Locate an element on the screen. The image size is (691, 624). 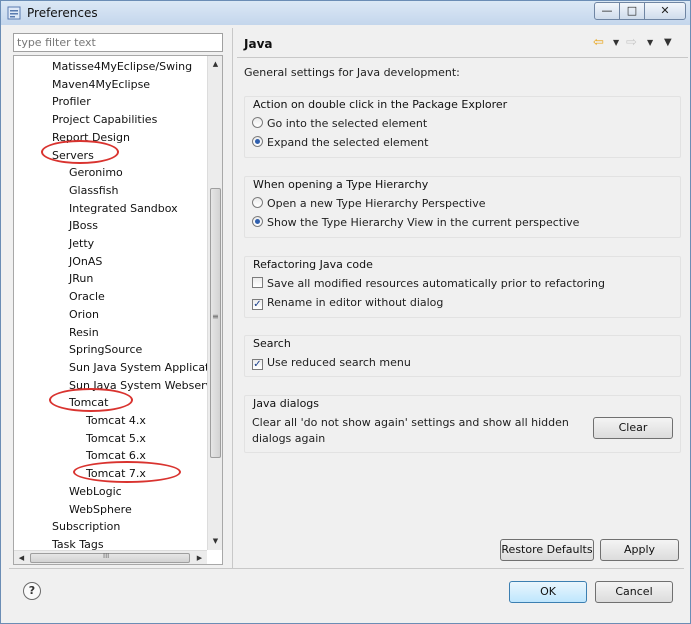
tree-item: Sun Java System Webserve is located at coordinates (144, 385).